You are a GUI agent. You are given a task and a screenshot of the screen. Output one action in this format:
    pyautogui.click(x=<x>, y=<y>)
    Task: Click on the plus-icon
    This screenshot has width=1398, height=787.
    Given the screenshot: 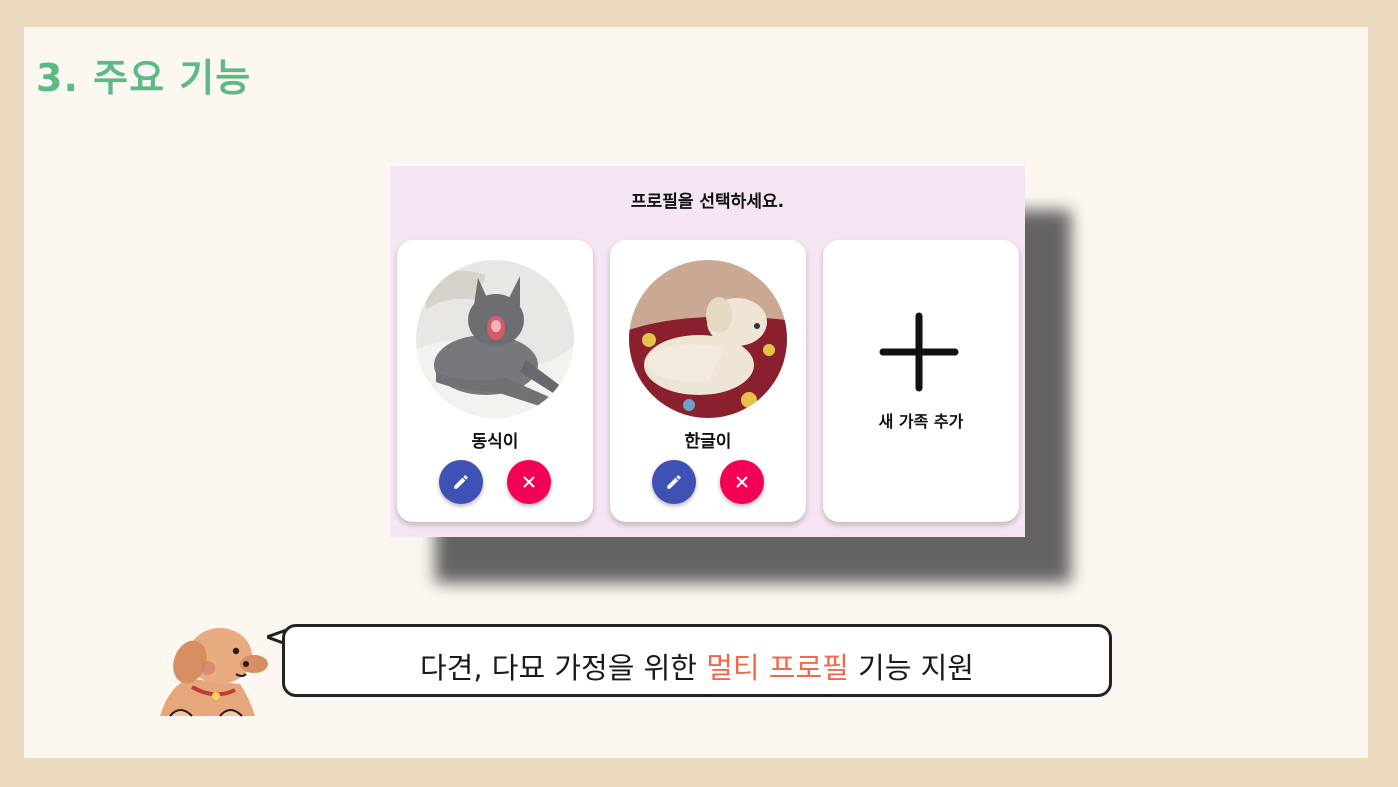 What is the action you would take?
    pyautogui.click(x=919, y=352)
    